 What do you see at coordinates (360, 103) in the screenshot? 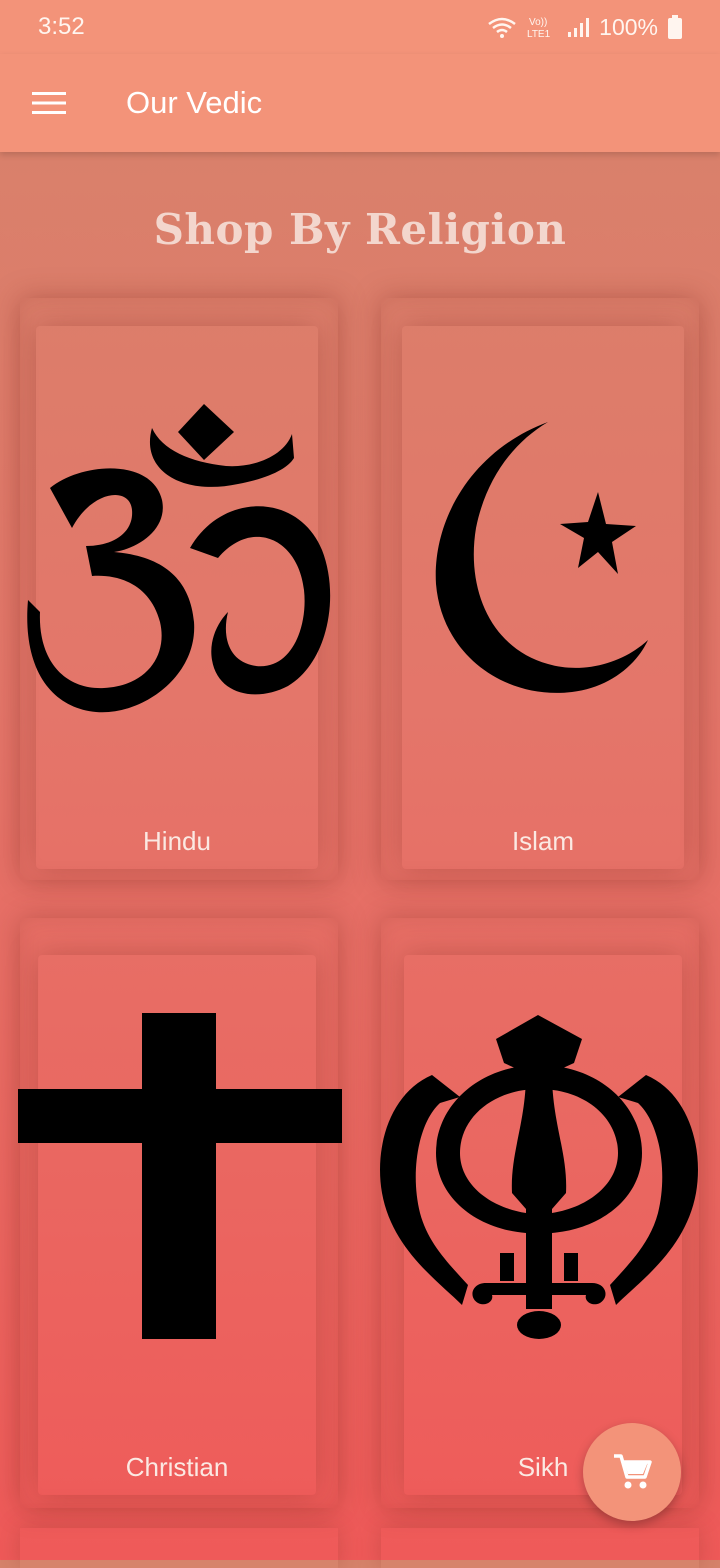
I see `app-bar: Our Vedic` at bounding box center [360, 103].